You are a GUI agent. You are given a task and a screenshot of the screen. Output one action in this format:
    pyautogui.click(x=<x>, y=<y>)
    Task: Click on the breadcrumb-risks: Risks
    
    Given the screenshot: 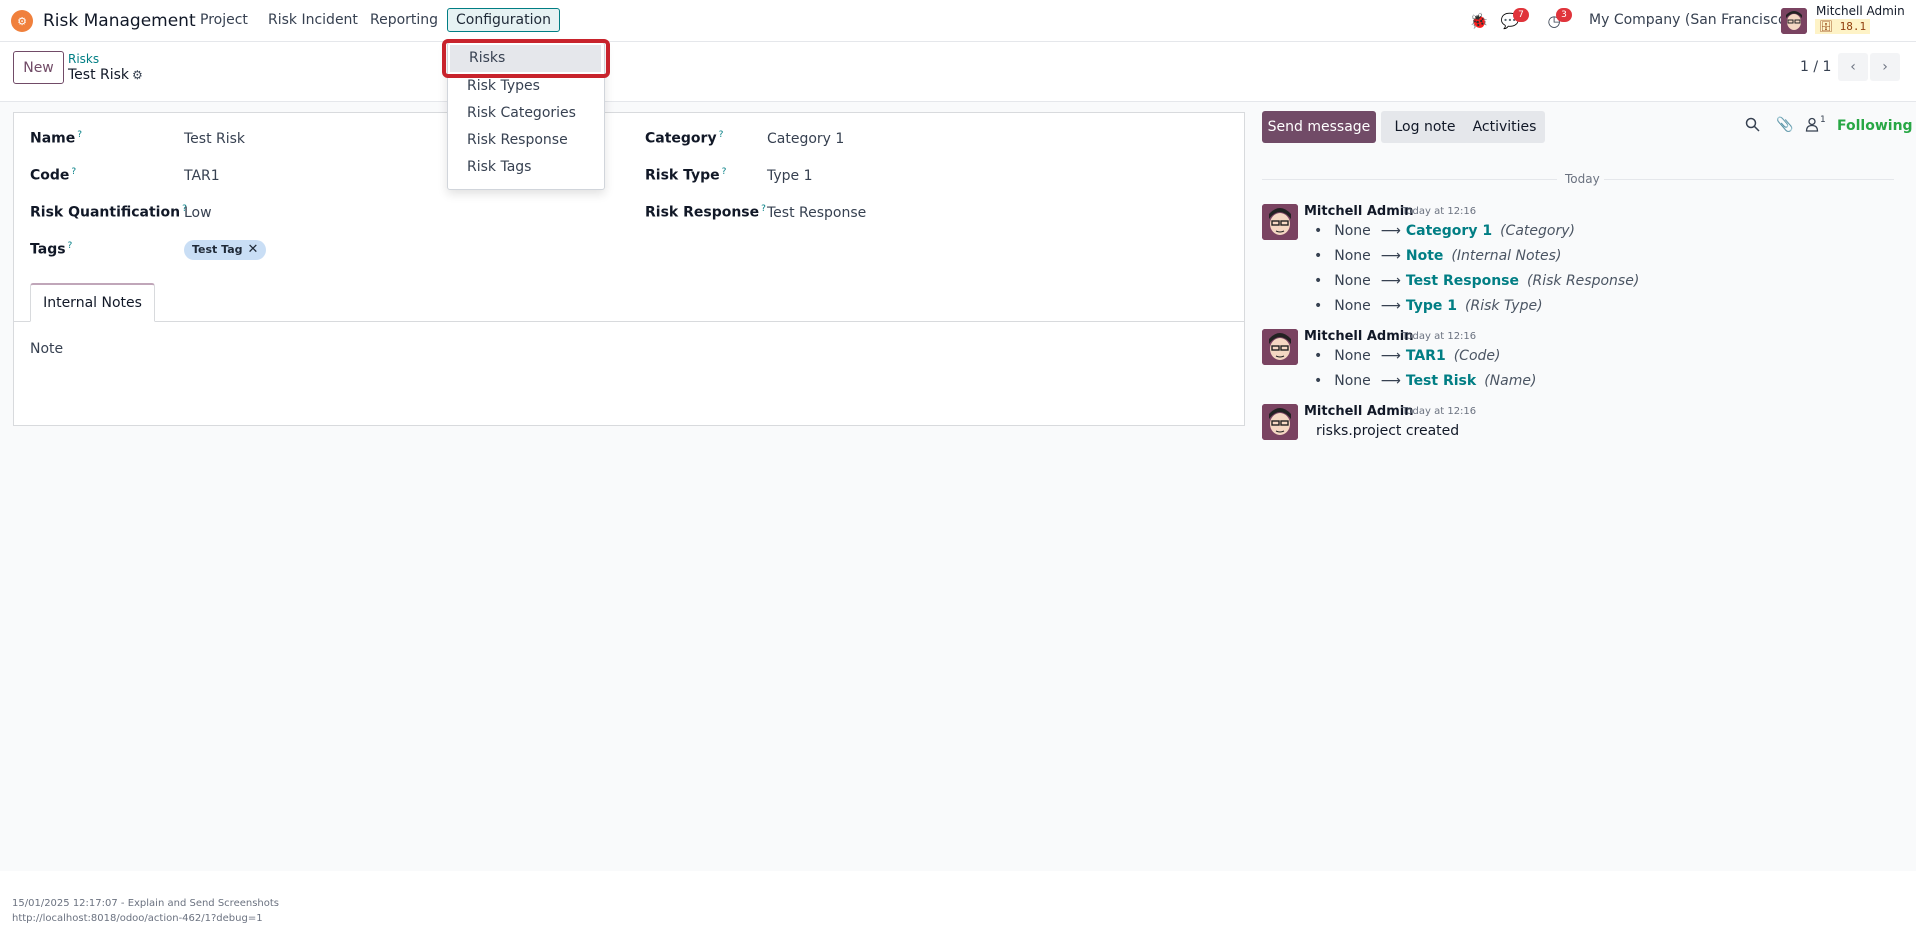 What is the action you would take?
    pyautogui.click(x=83, y=59)
    